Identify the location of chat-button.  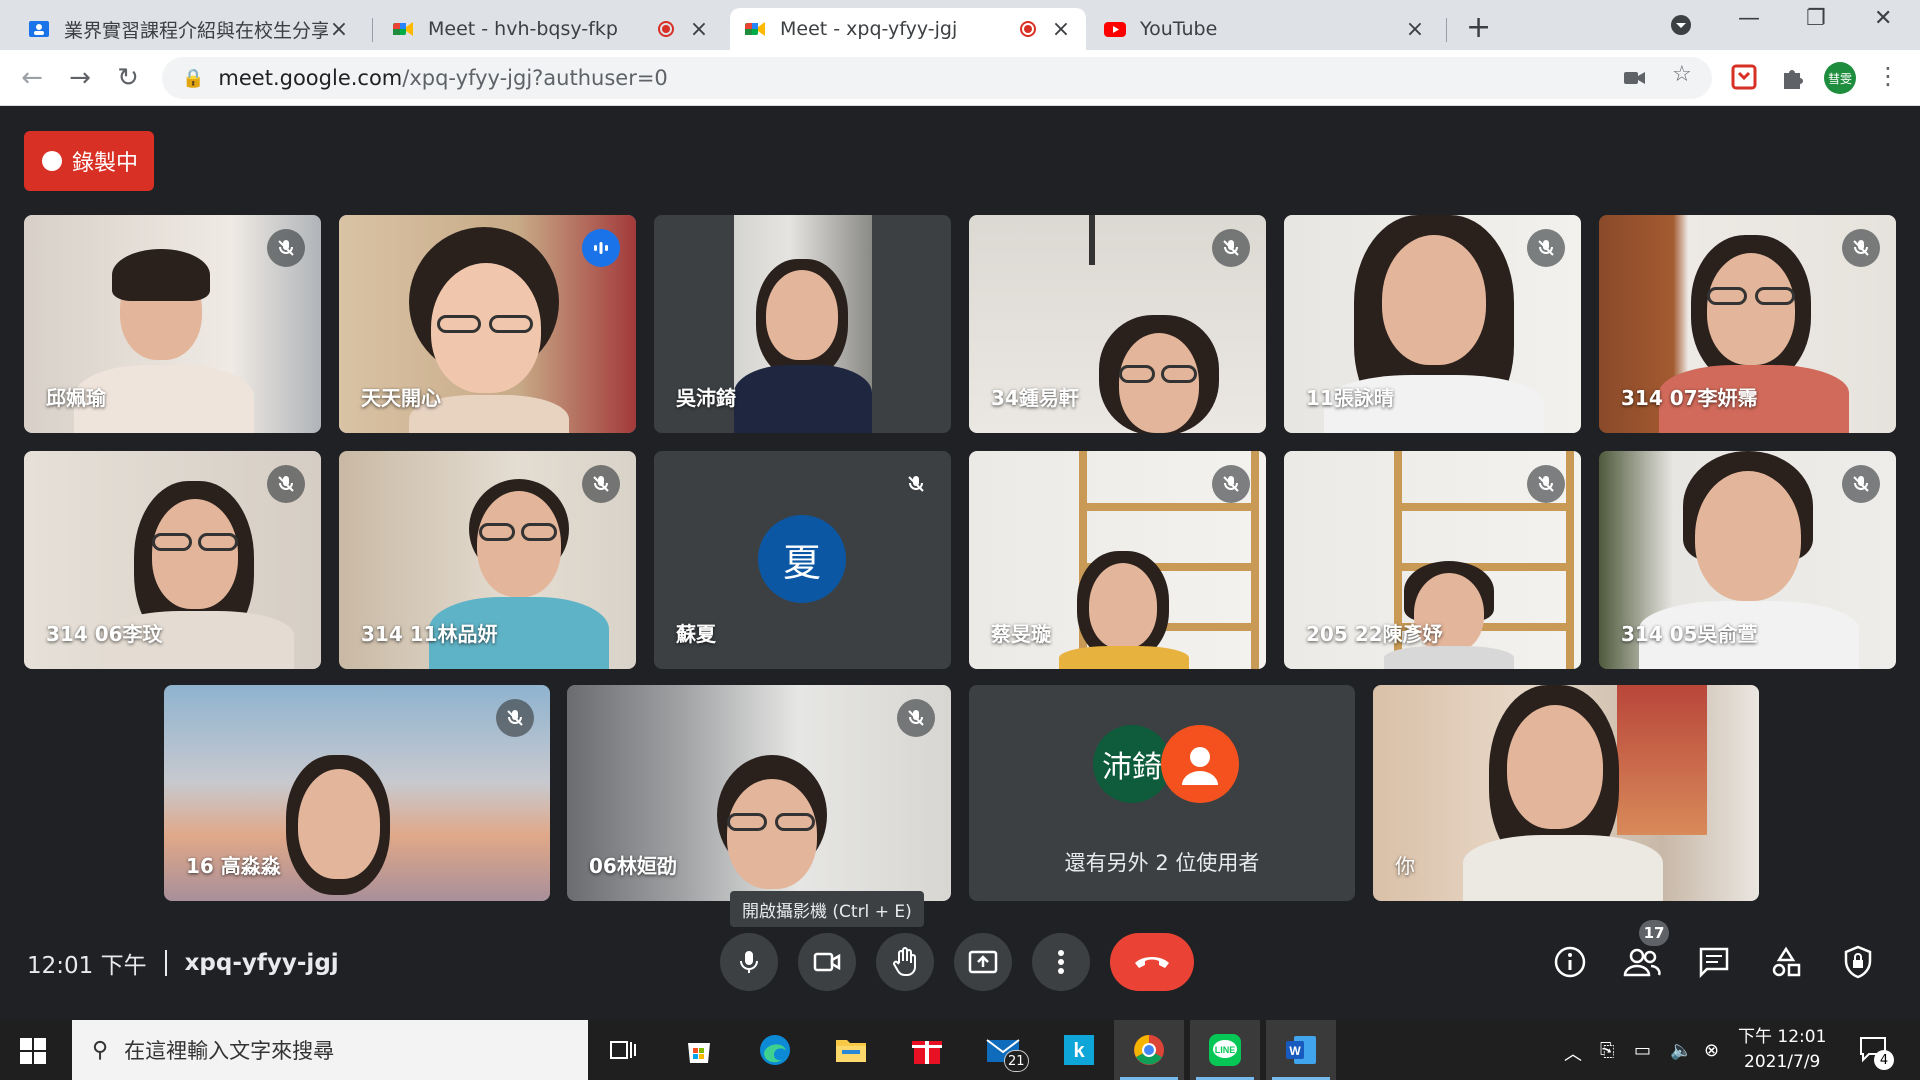
(1714, 962).